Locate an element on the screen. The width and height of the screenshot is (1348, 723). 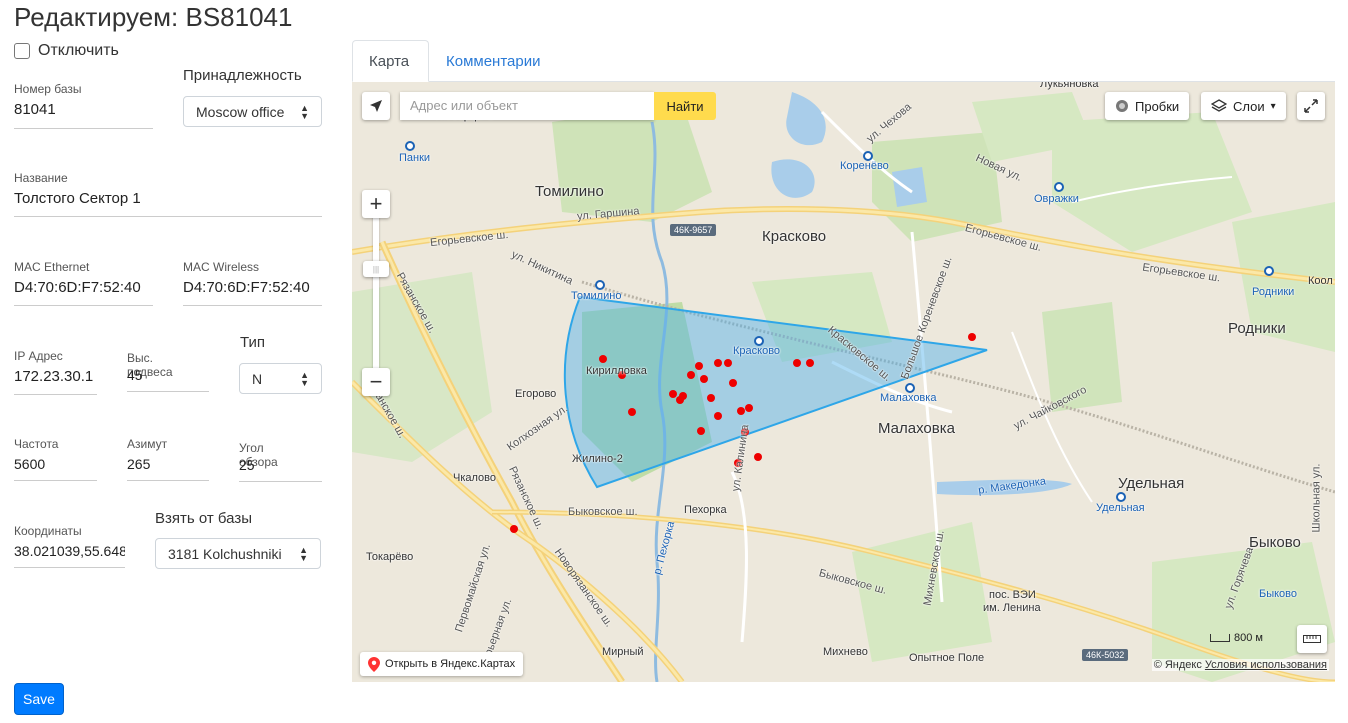
traffic-button: Пробки is located at coordinates (1147, 106).